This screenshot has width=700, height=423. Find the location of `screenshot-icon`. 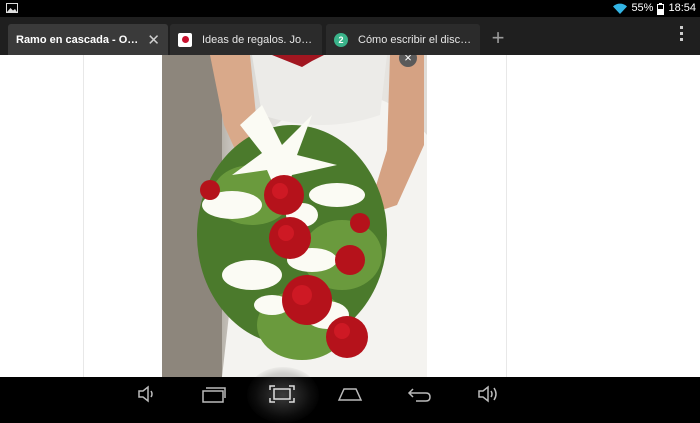

screenshot-icon is located at coordinates (282, 394).